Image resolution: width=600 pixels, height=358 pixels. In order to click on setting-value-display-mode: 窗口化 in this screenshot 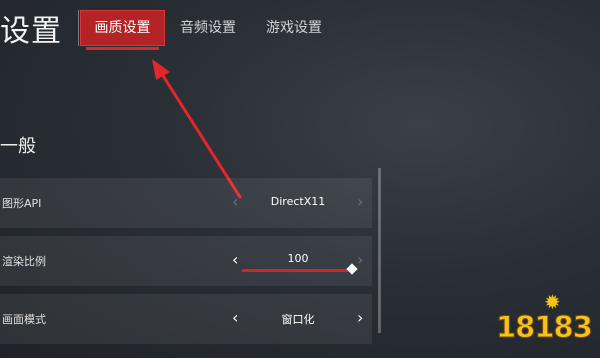, I will do `click(298, 319)`.